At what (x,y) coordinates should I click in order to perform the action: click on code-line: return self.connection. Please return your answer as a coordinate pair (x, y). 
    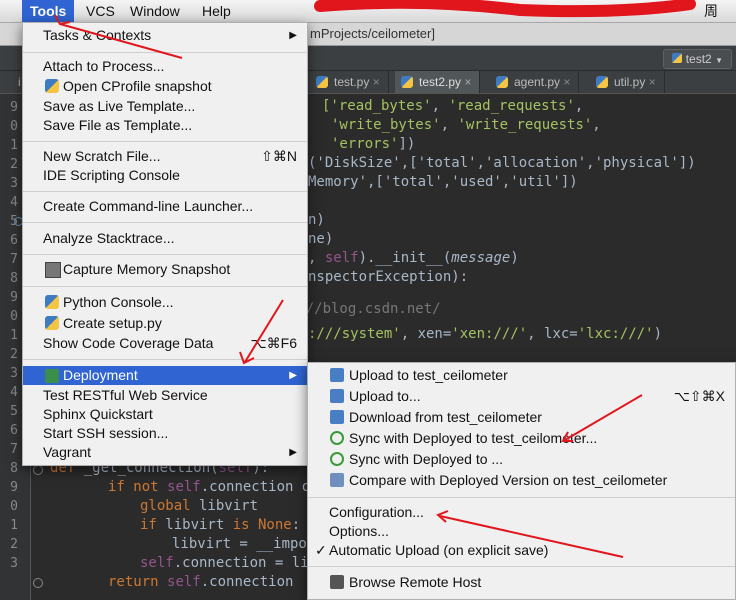
    Looking at the image, I should click on (200, 582).